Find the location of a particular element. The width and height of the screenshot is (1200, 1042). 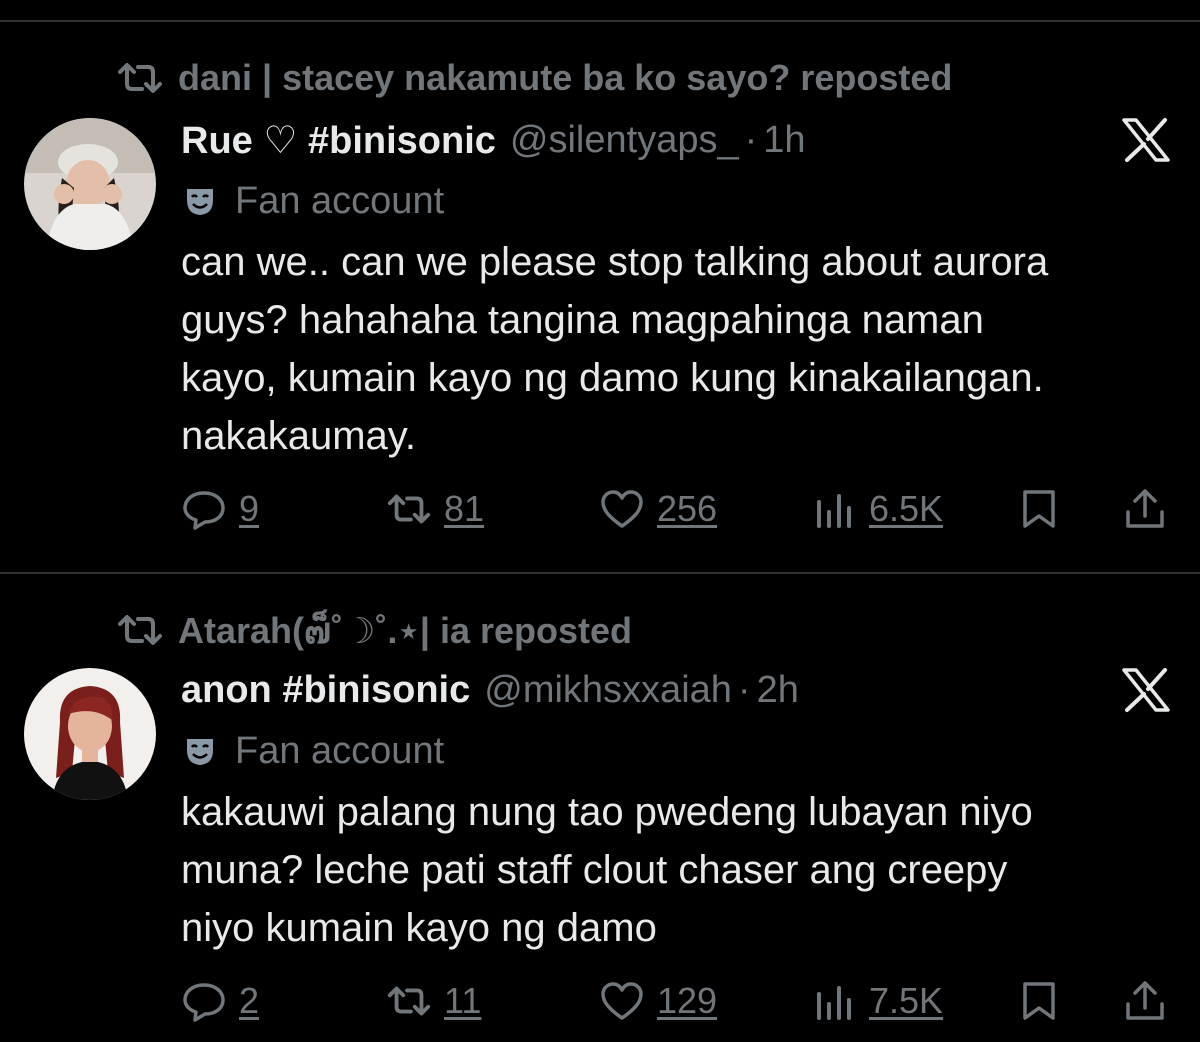

like-count: 256 is located at coordinates (687, 508).